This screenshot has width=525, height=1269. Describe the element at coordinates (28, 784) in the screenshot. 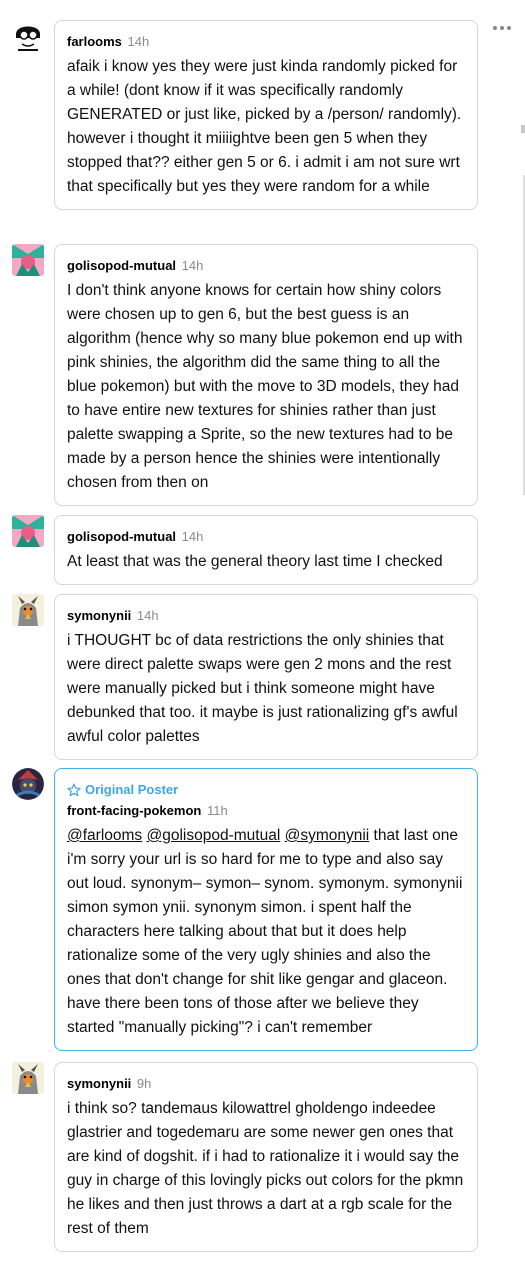

I see `dark-pokemon-avatar-icon` at that location.